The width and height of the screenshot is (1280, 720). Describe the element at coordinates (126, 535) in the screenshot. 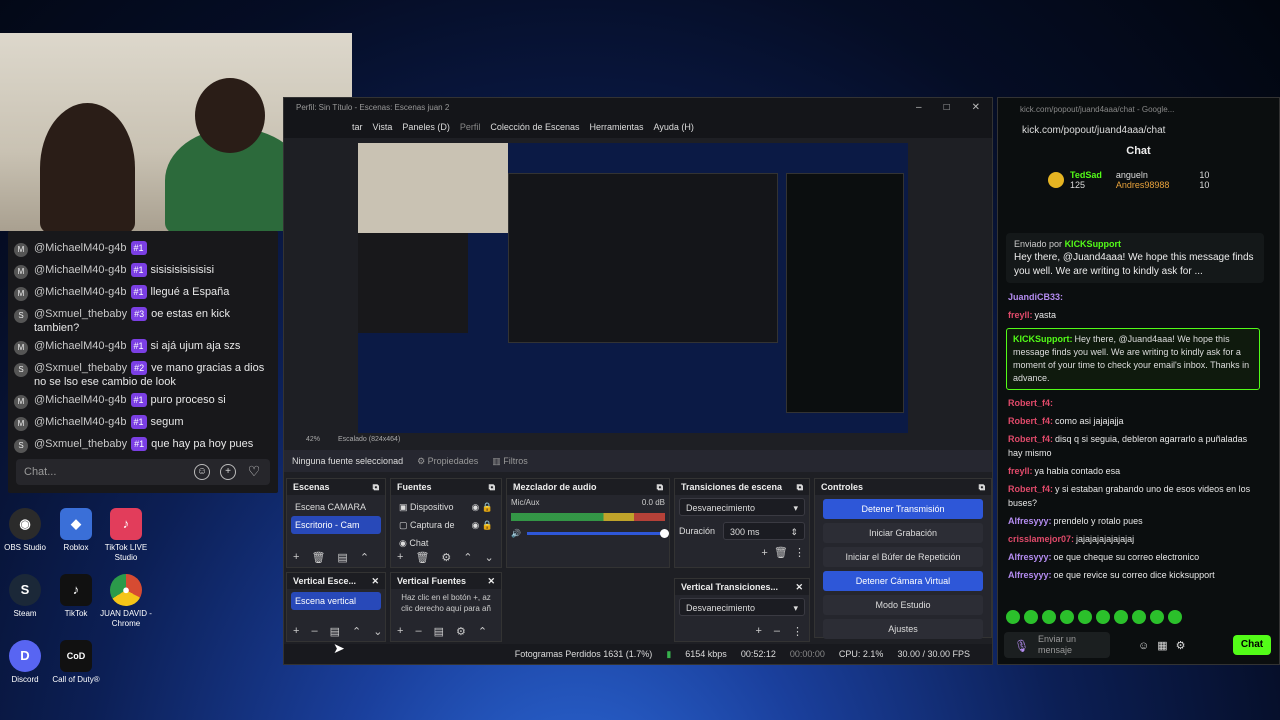

I see `desktop-icon-tiktok-live: ♪ TikTok LIVE Studio` at that location.